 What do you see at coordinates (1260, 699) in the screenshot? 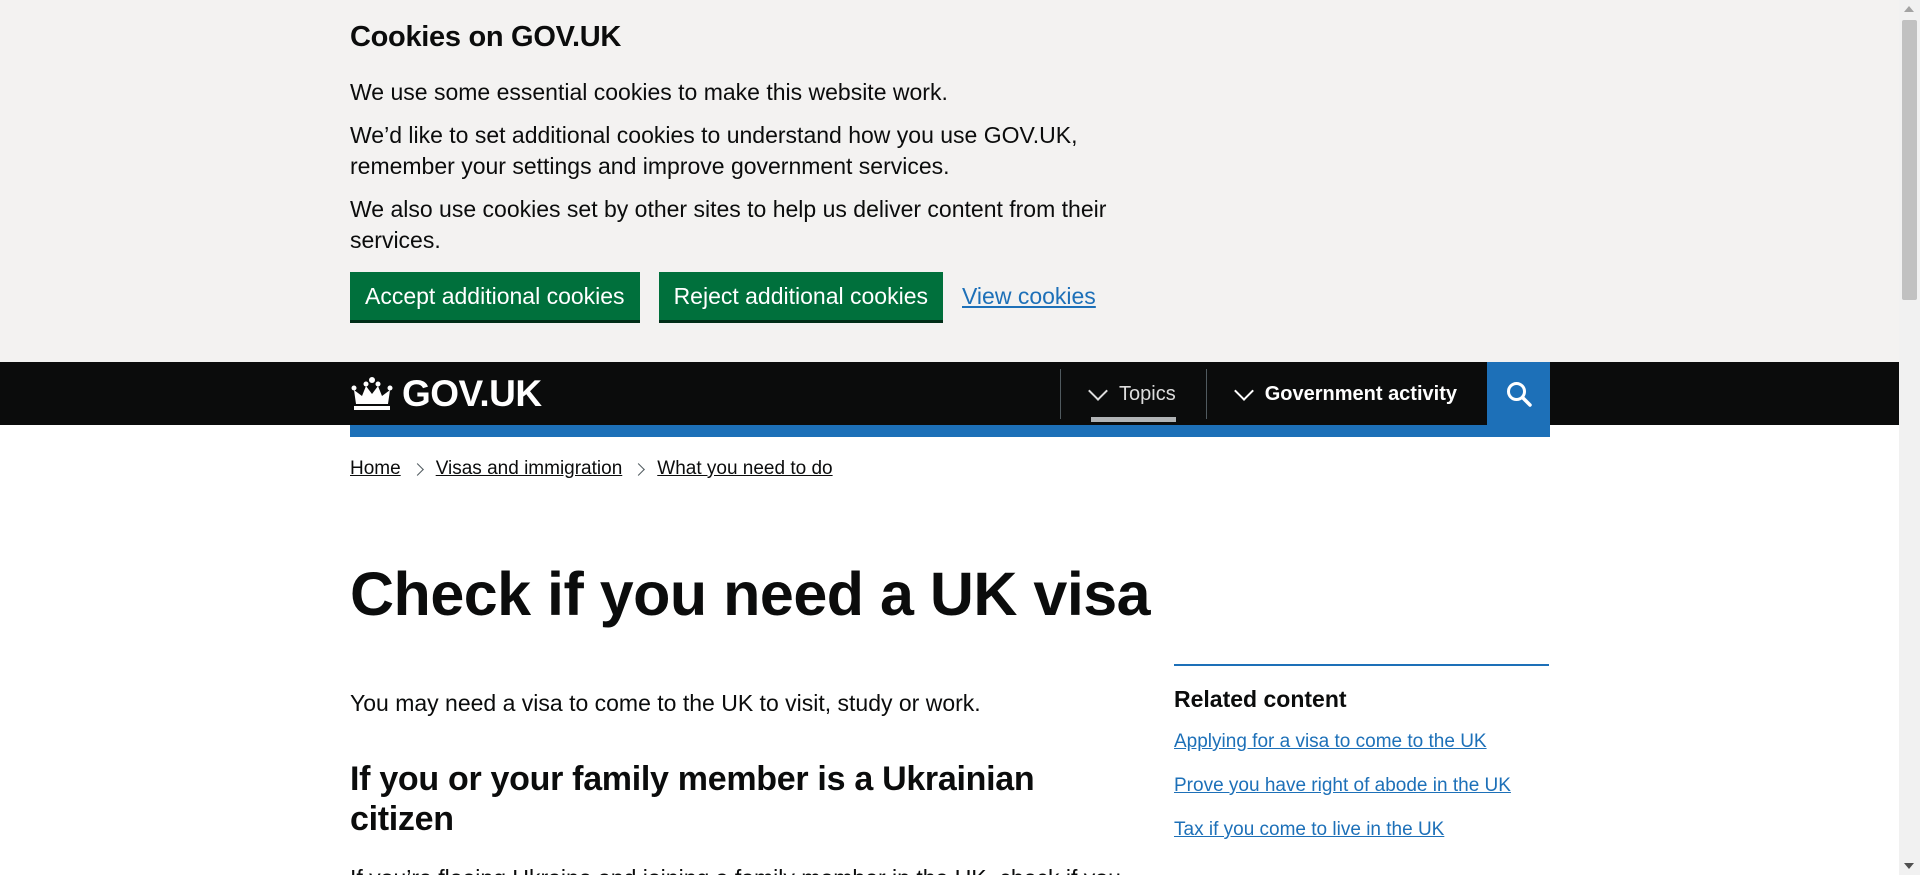
I see `related-content-title: Related content` at bounding box center [1260, 699].